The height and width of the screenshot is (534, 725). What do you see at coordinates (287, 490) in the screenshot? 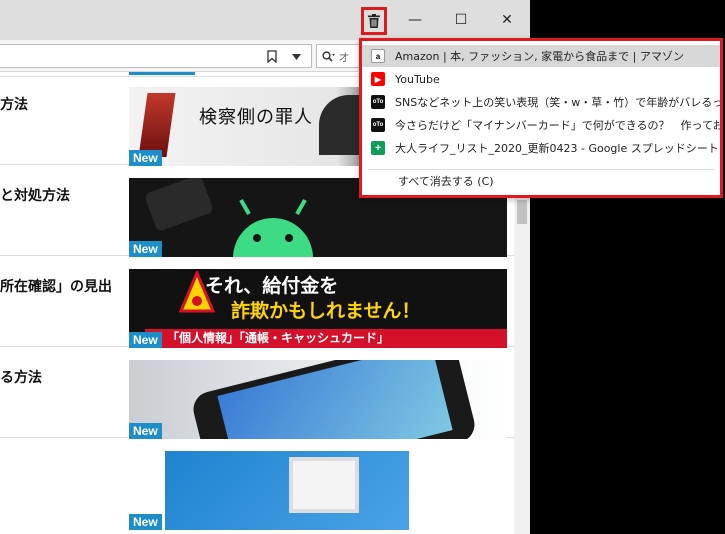
I see `product-image` at bounding box center [287, 490].